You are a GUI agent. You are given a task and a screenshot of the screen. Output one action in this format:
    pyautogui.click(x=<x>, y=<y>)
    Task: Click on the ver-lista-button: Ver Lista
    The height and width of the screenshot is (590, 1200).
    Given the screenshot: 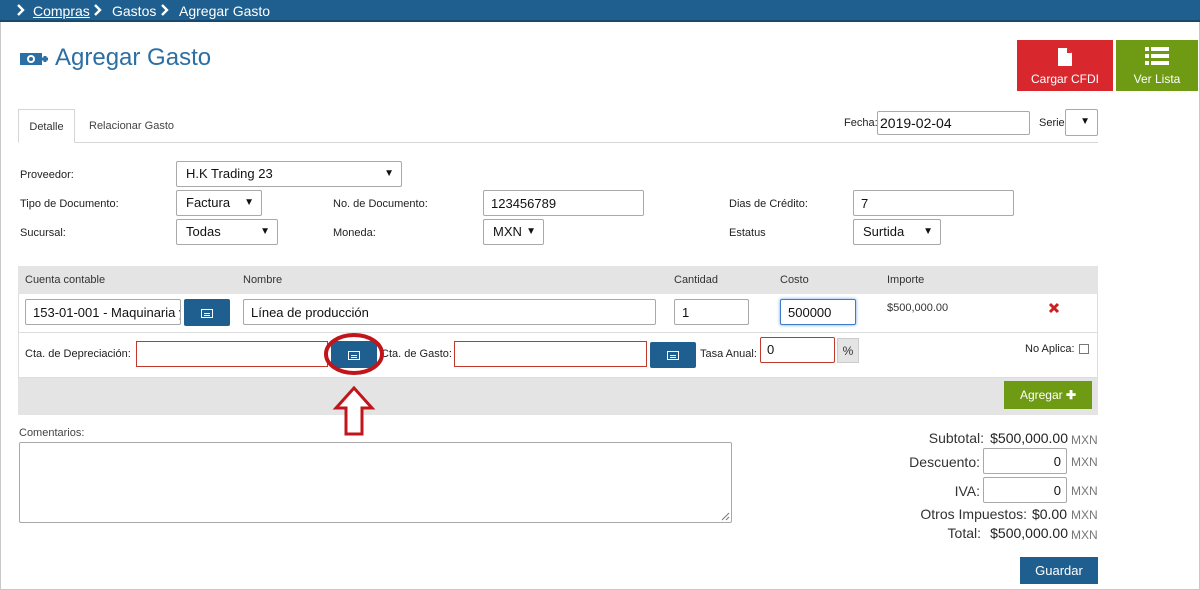 What is the action you would take?
    pyautogui.click(x=1157, y=65)
    